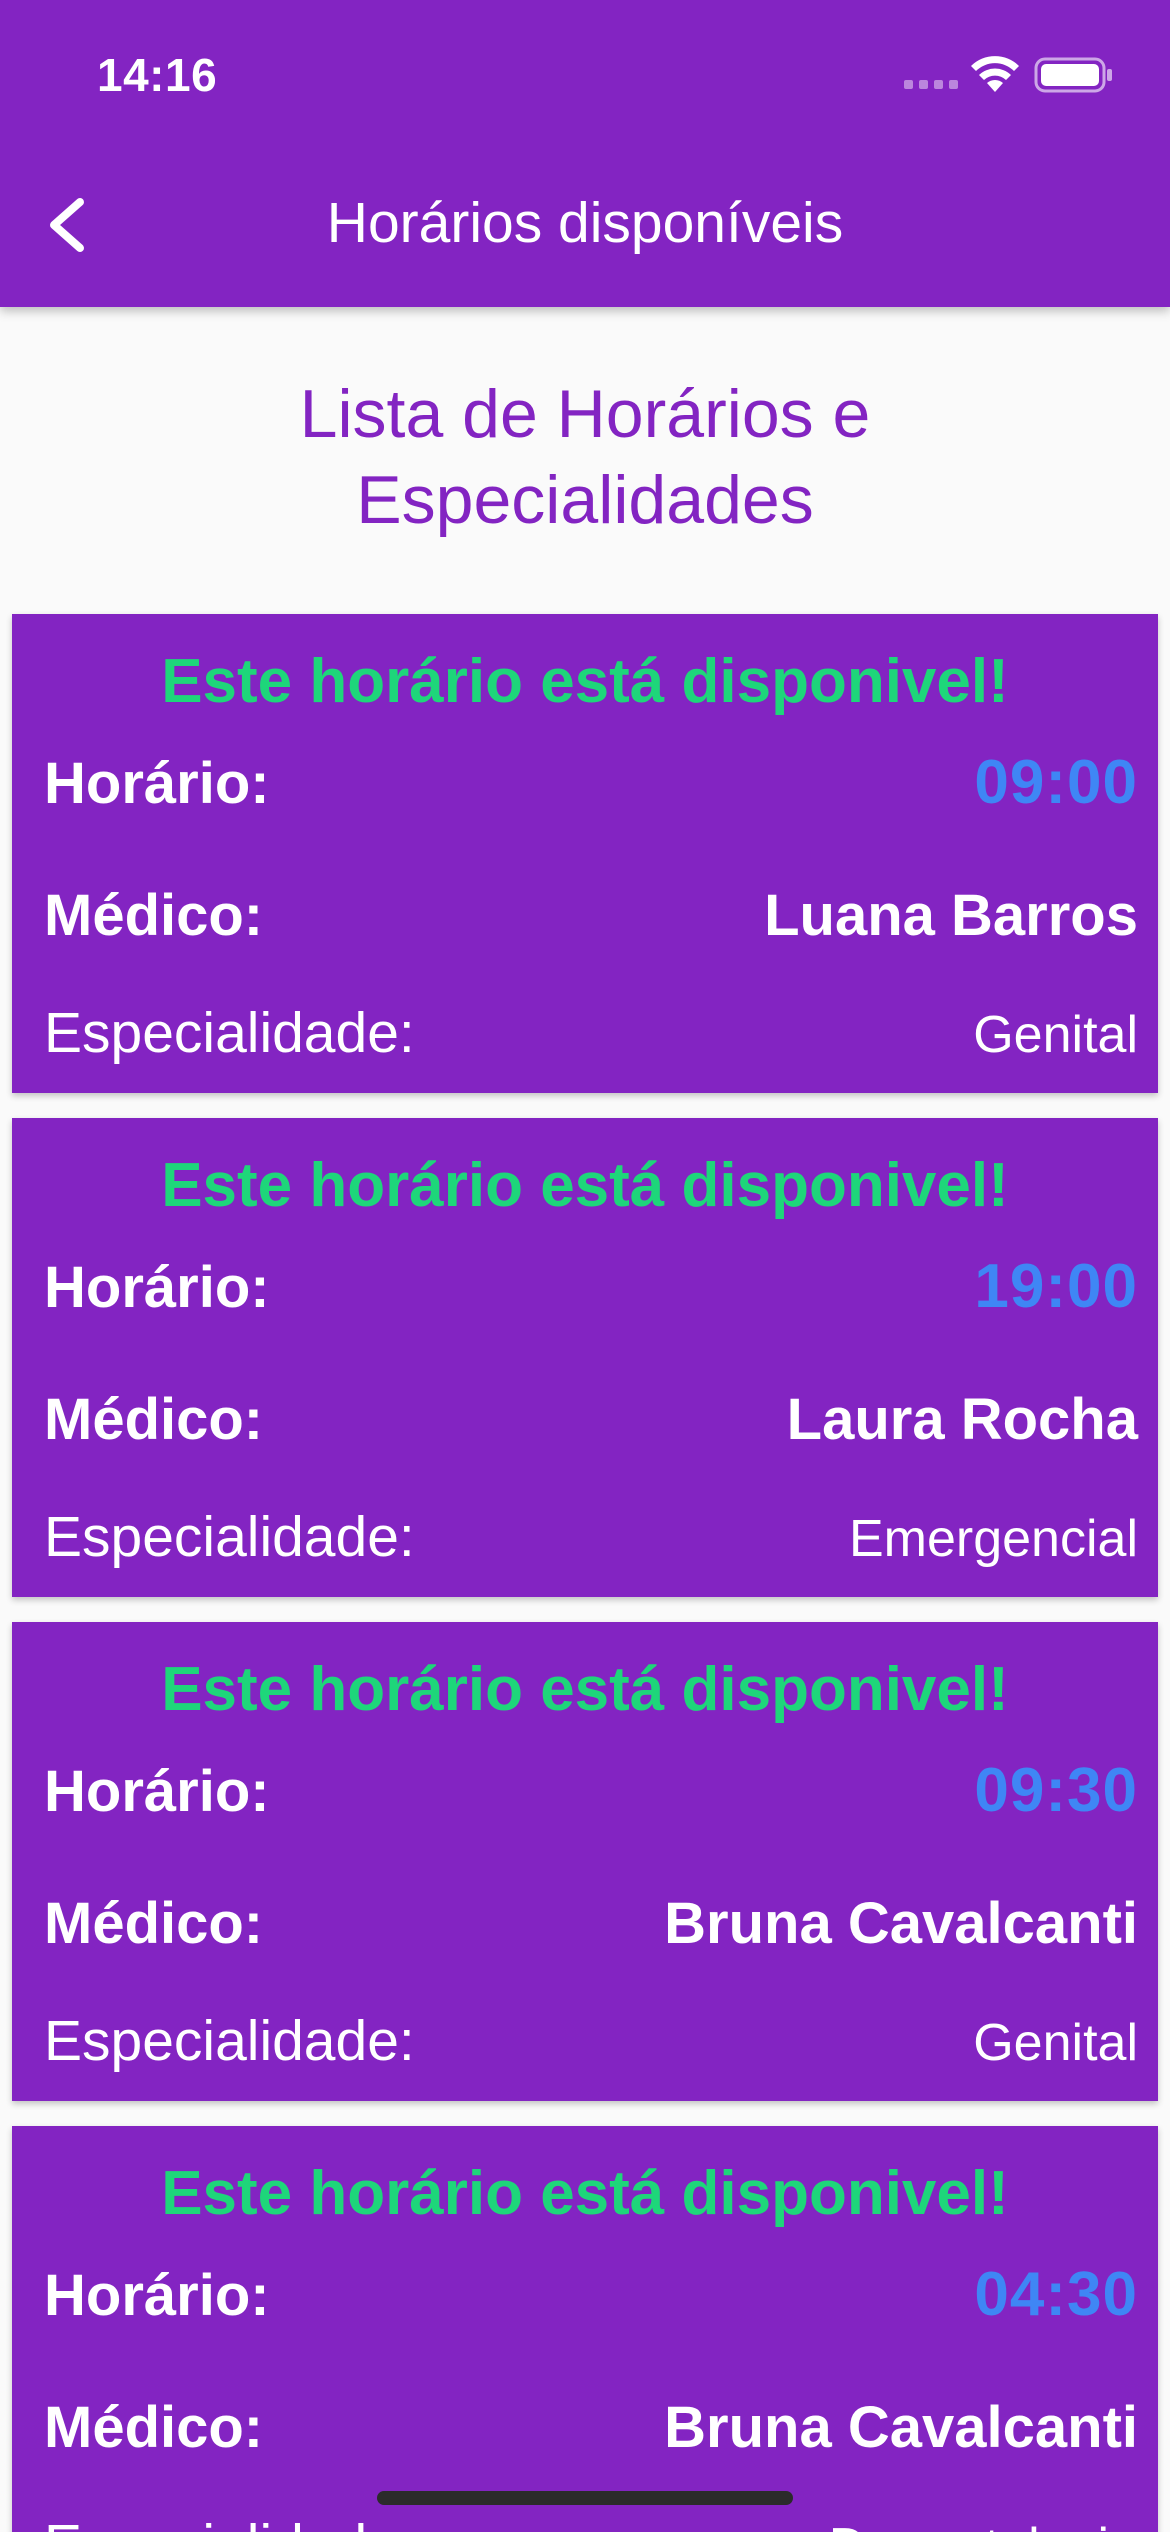  Describe the element at coordinates (995, 74) in the screenshot. I see `wifi-icon` at that location.